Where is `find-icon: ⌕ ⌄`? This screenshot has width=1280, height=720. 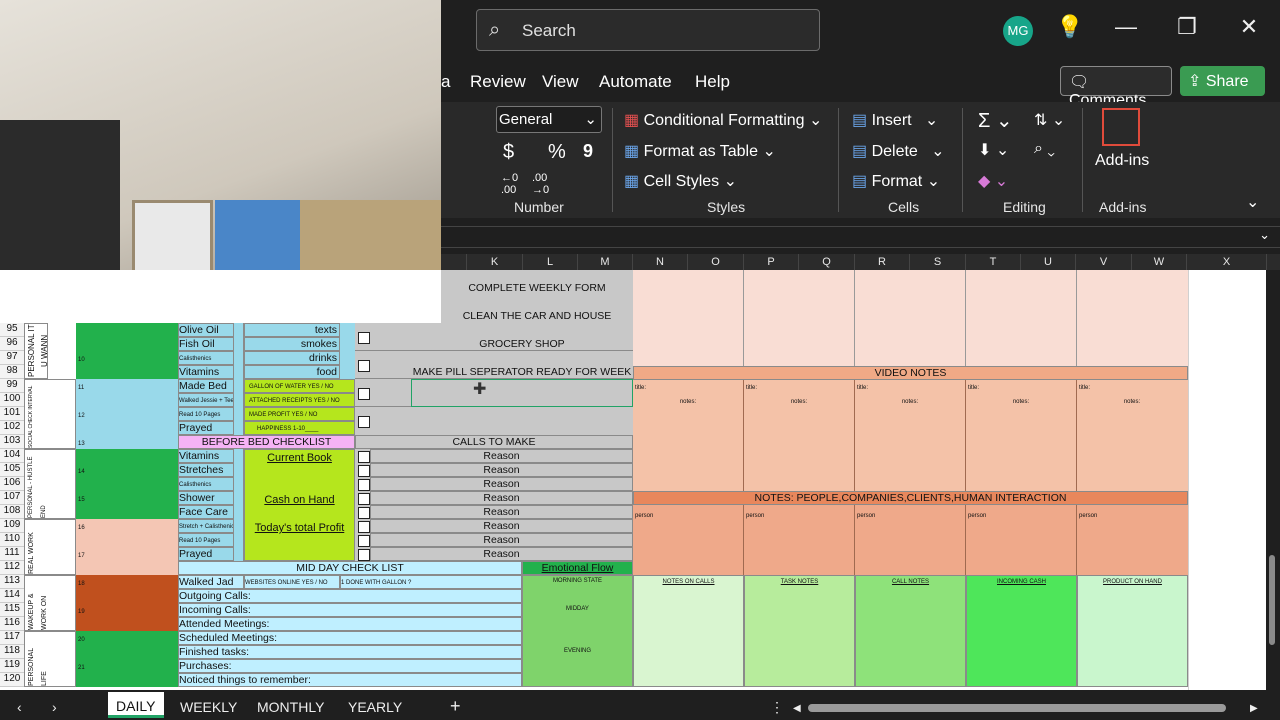
find-icon: ⌕ ⌄ is located at coordinates (1044, 149).